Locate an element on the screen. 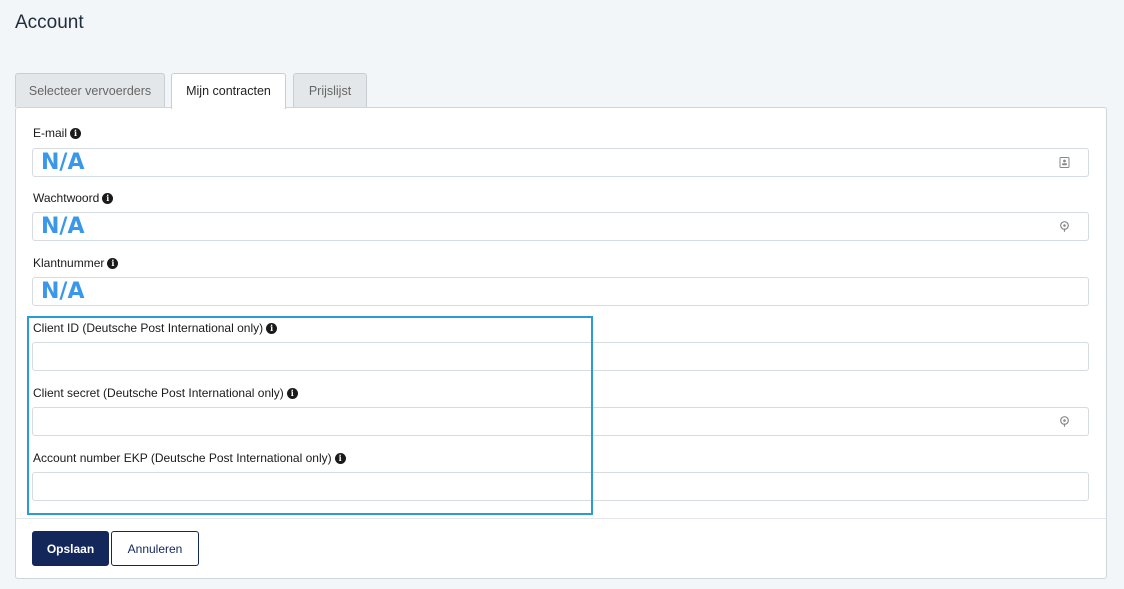 The width and height of the screenshot is (1124, 589). password-label: Wachtwoord i is located at coordinates (73, 198).